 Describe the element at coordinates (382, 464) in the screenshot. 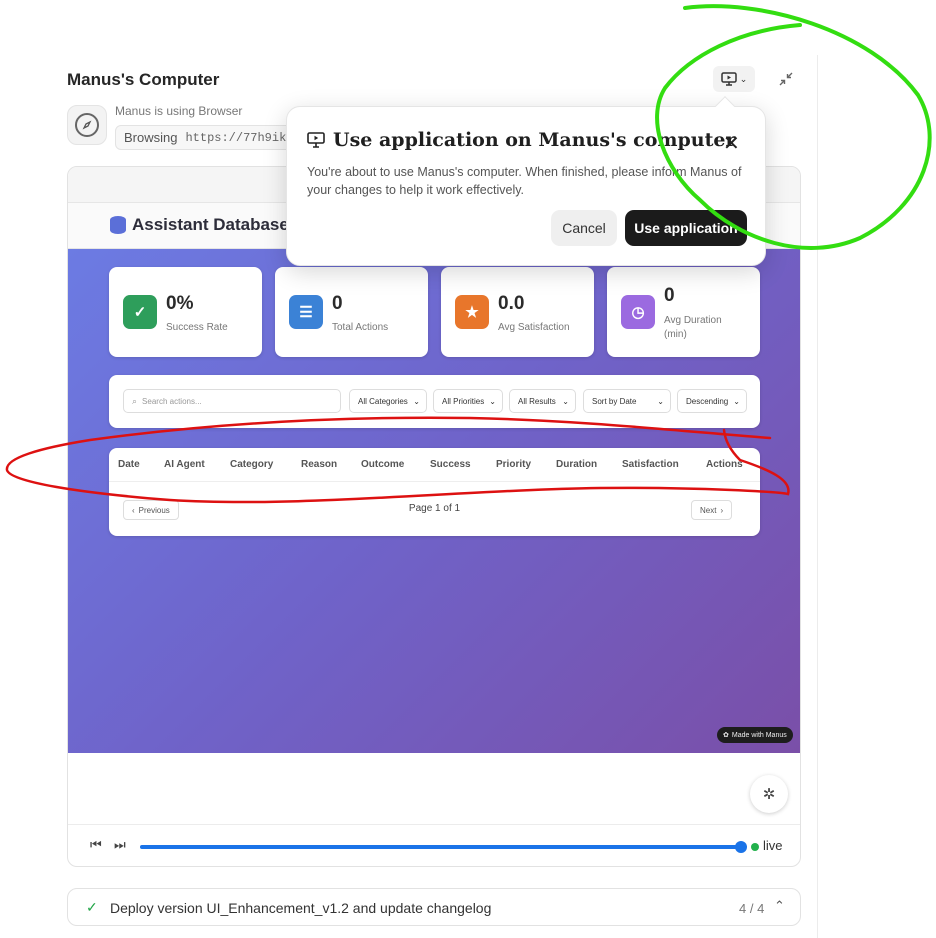

I see `column-header: Outcome` at that location.